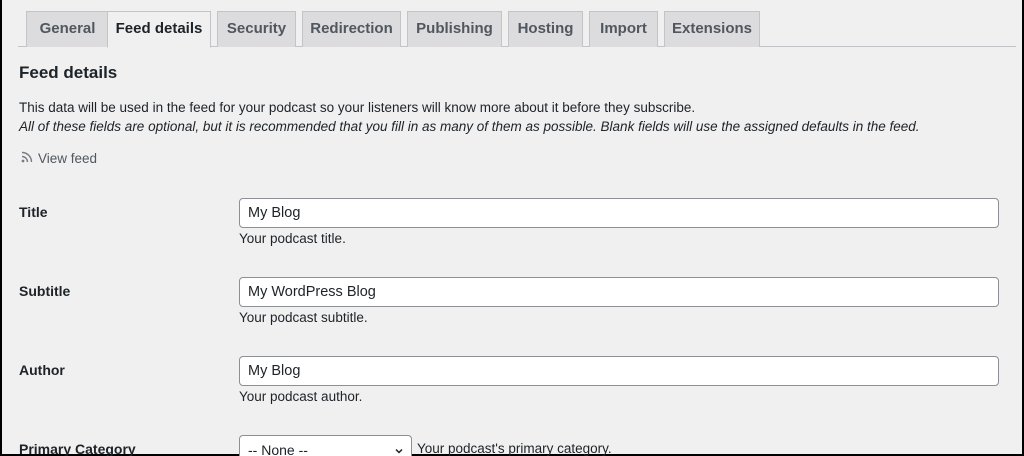 The height and width of the screenshot is (456, 1024). What do you see at coordinates (545, 29) in the screenshot?
I see `tab-hosting: Hosting` at bounding box center [545, 29].